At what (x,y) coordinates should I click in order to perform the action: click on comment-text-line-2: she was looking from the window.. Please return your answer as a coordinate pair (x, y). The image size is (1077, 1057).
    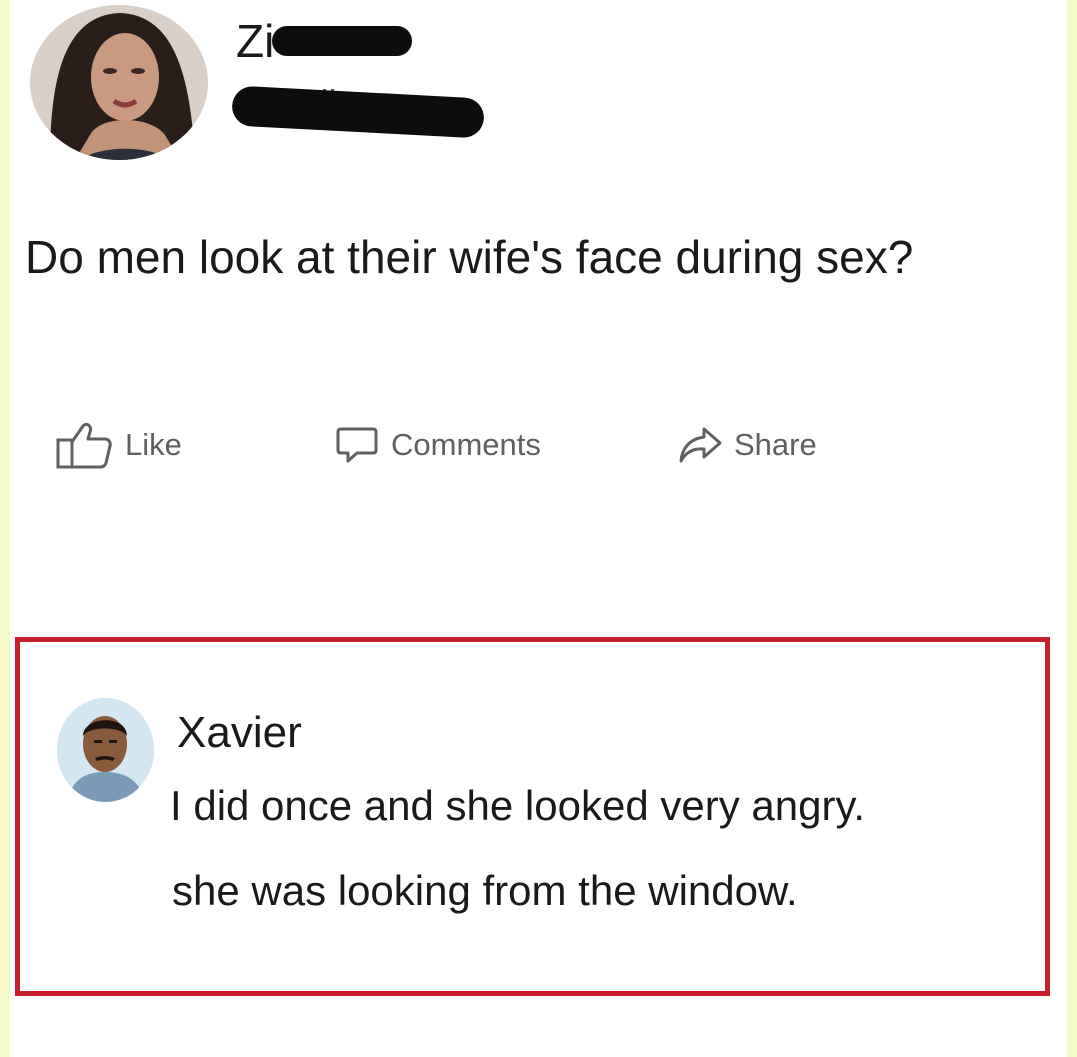
    Looking at the image, I should click on (485, 890).